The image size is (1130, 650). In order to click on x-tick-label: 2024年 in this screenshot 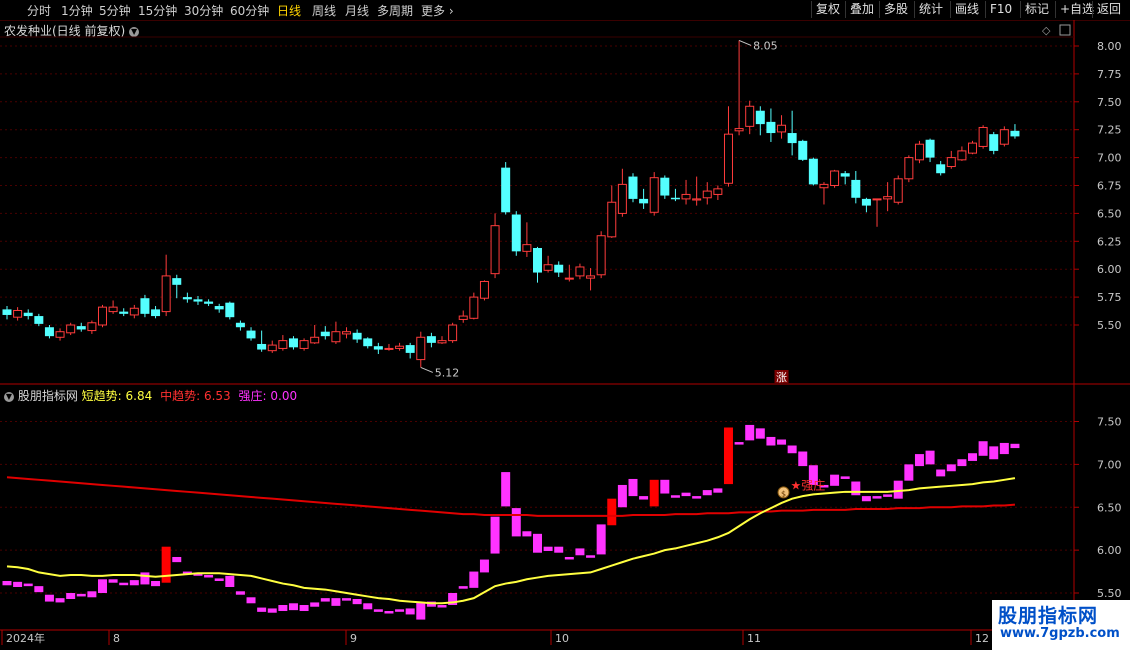, I will do `click(25, 638)`.